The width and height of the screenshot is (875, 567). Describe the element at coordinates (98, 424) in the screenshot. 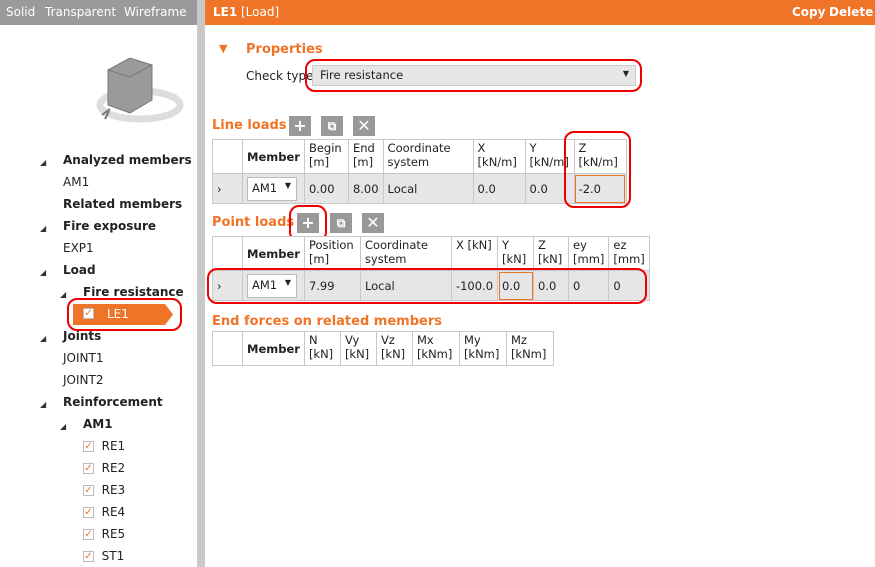

I see `tree-reinf-am1: AM1` at that location.